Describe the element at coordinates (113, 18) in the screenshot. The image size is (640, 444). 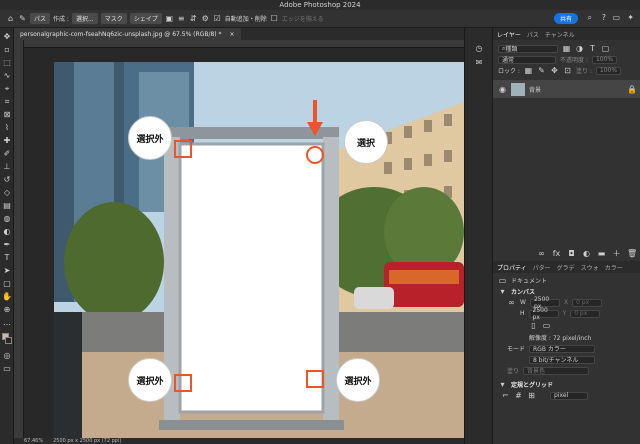
I see `mask-button: マスク` at that location.